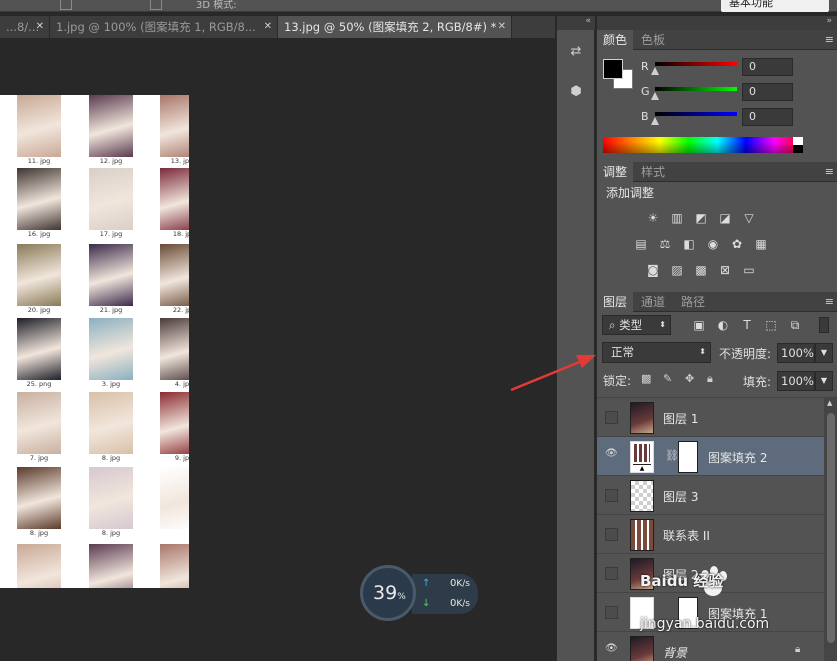 This screenshot has height=661, width=837. Describe the element at coordinates (682, 581) in the screenshot. I see `brand-text: Baidu 经验` at that location.